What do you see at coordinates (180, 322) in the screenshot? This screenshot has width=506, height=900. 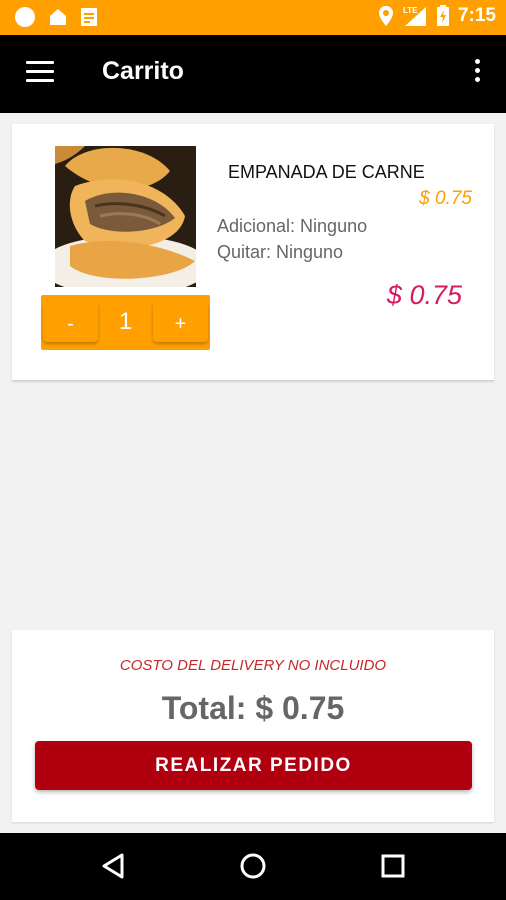 I see `increase-quantity-button: +` at bounding box center [180, 322].